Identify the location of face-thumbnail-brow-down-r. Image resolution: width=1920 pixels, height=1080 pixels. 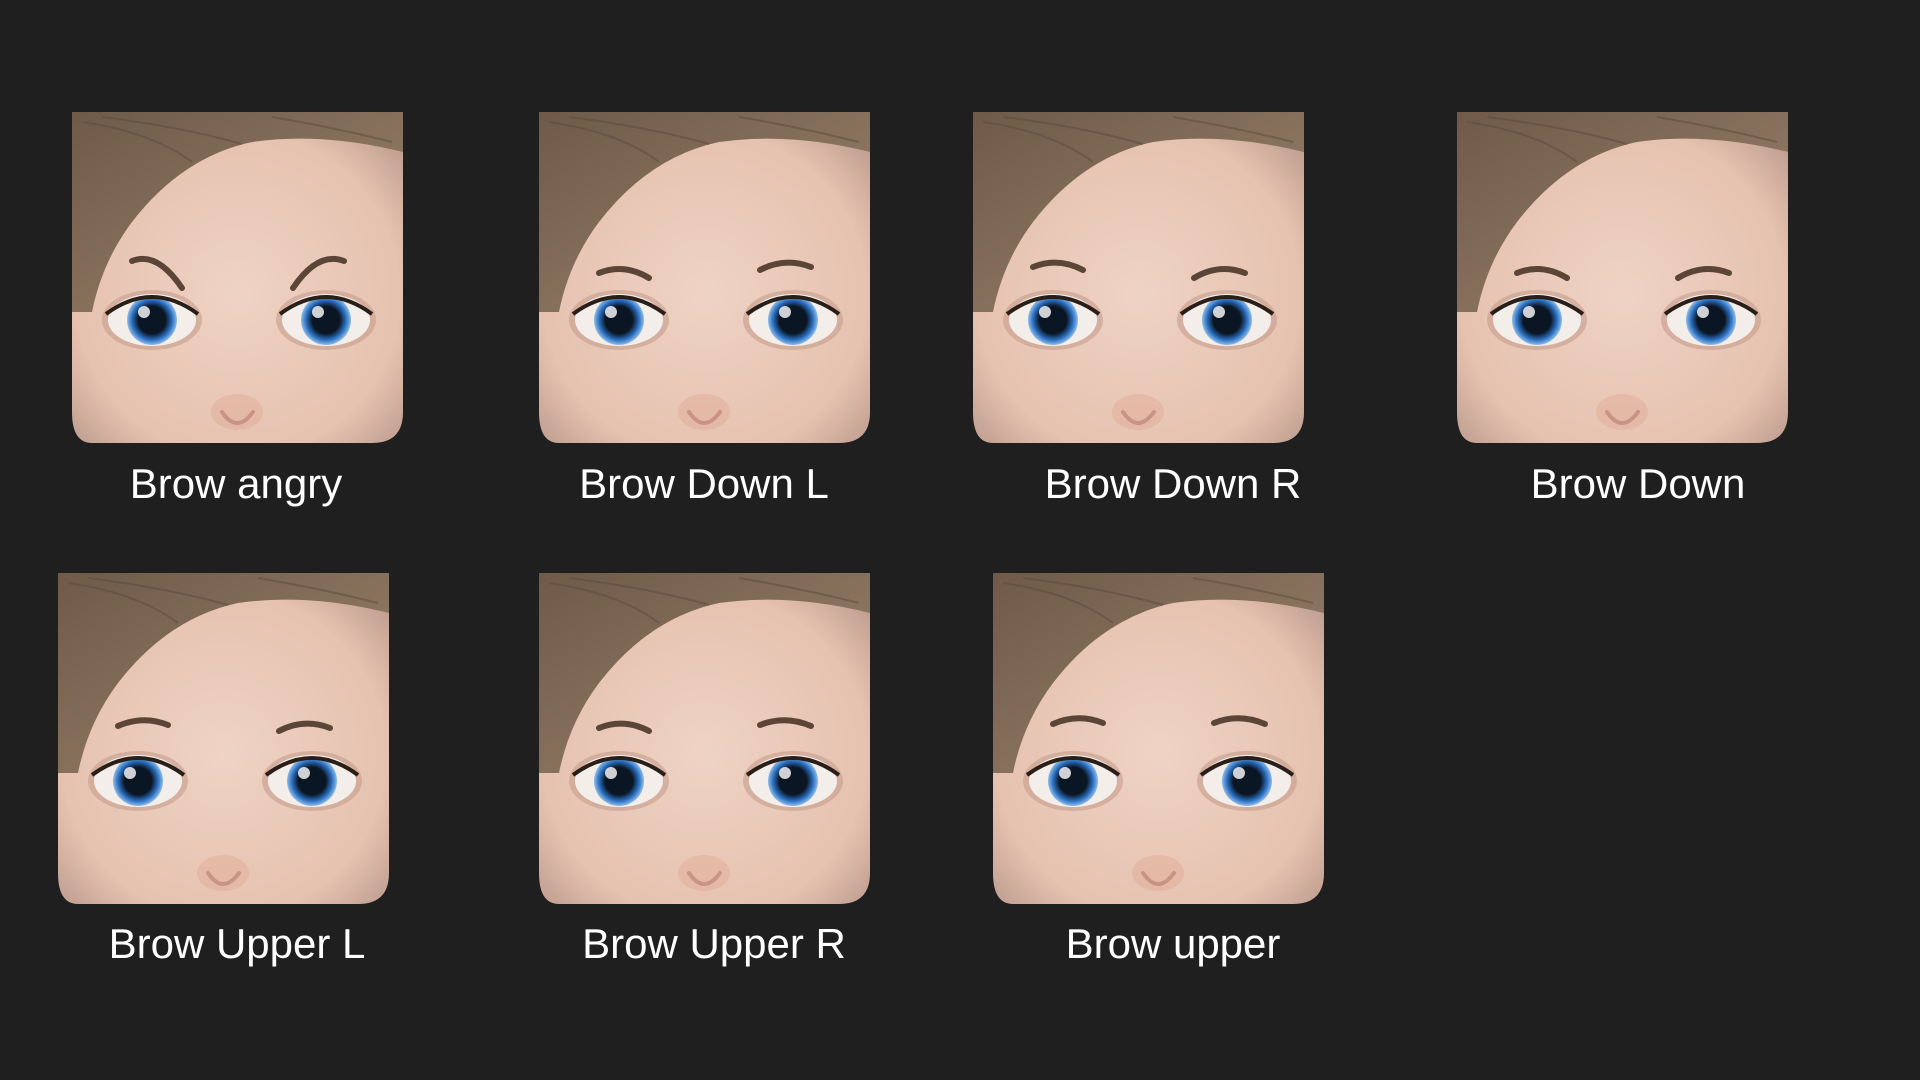
(1138, 277).